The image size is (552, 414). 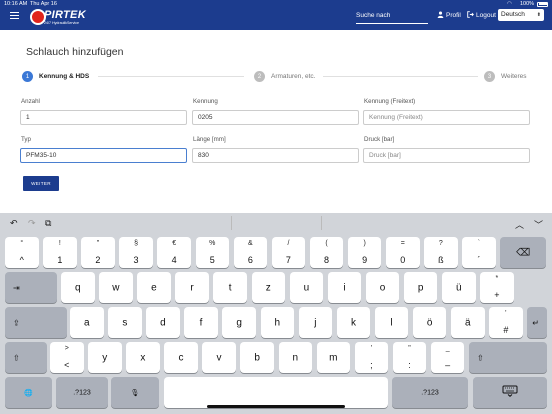 What do you see at coordinates (239, 322) in the screenshot?
I see `key-4-row3: g` at bounding box center [239, 322].